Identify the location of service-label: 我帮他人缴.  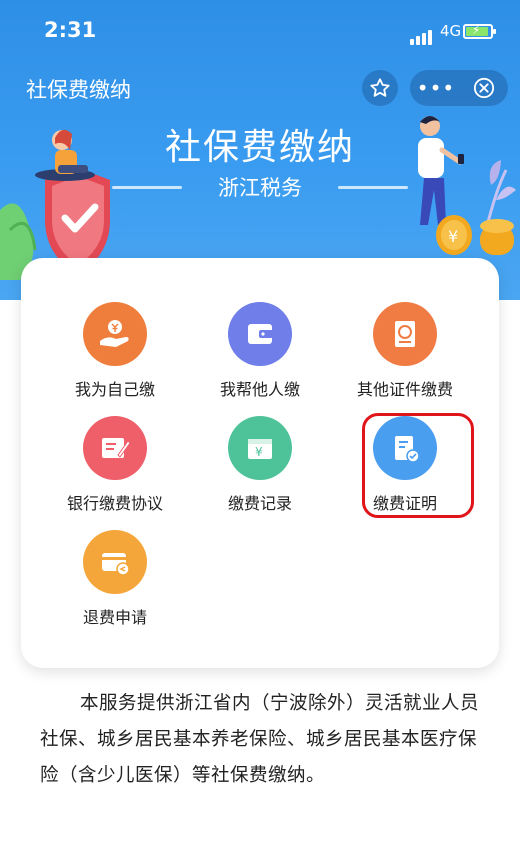
(259, 389).